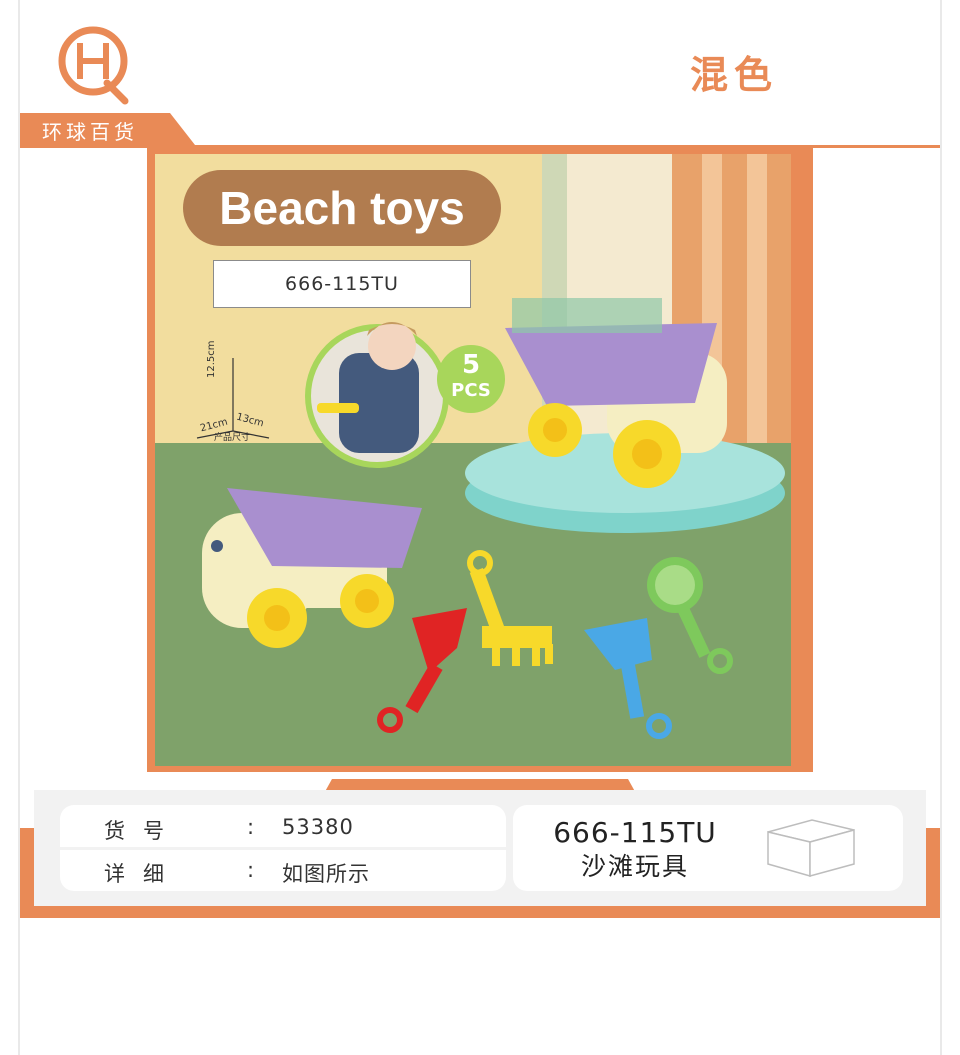  Describe the element at coordinates (93, 65) in the screenshot. I see `brand-logo-icon` at that location.